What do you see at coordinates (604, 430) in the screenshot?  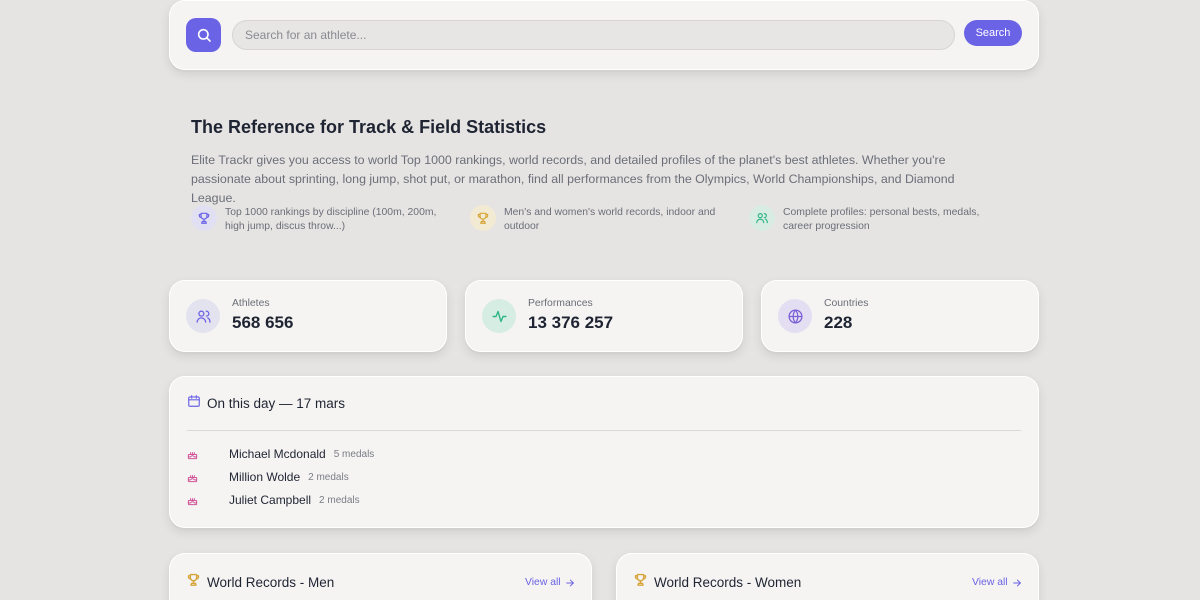 I see `divider` at bounding box center [604, 430].